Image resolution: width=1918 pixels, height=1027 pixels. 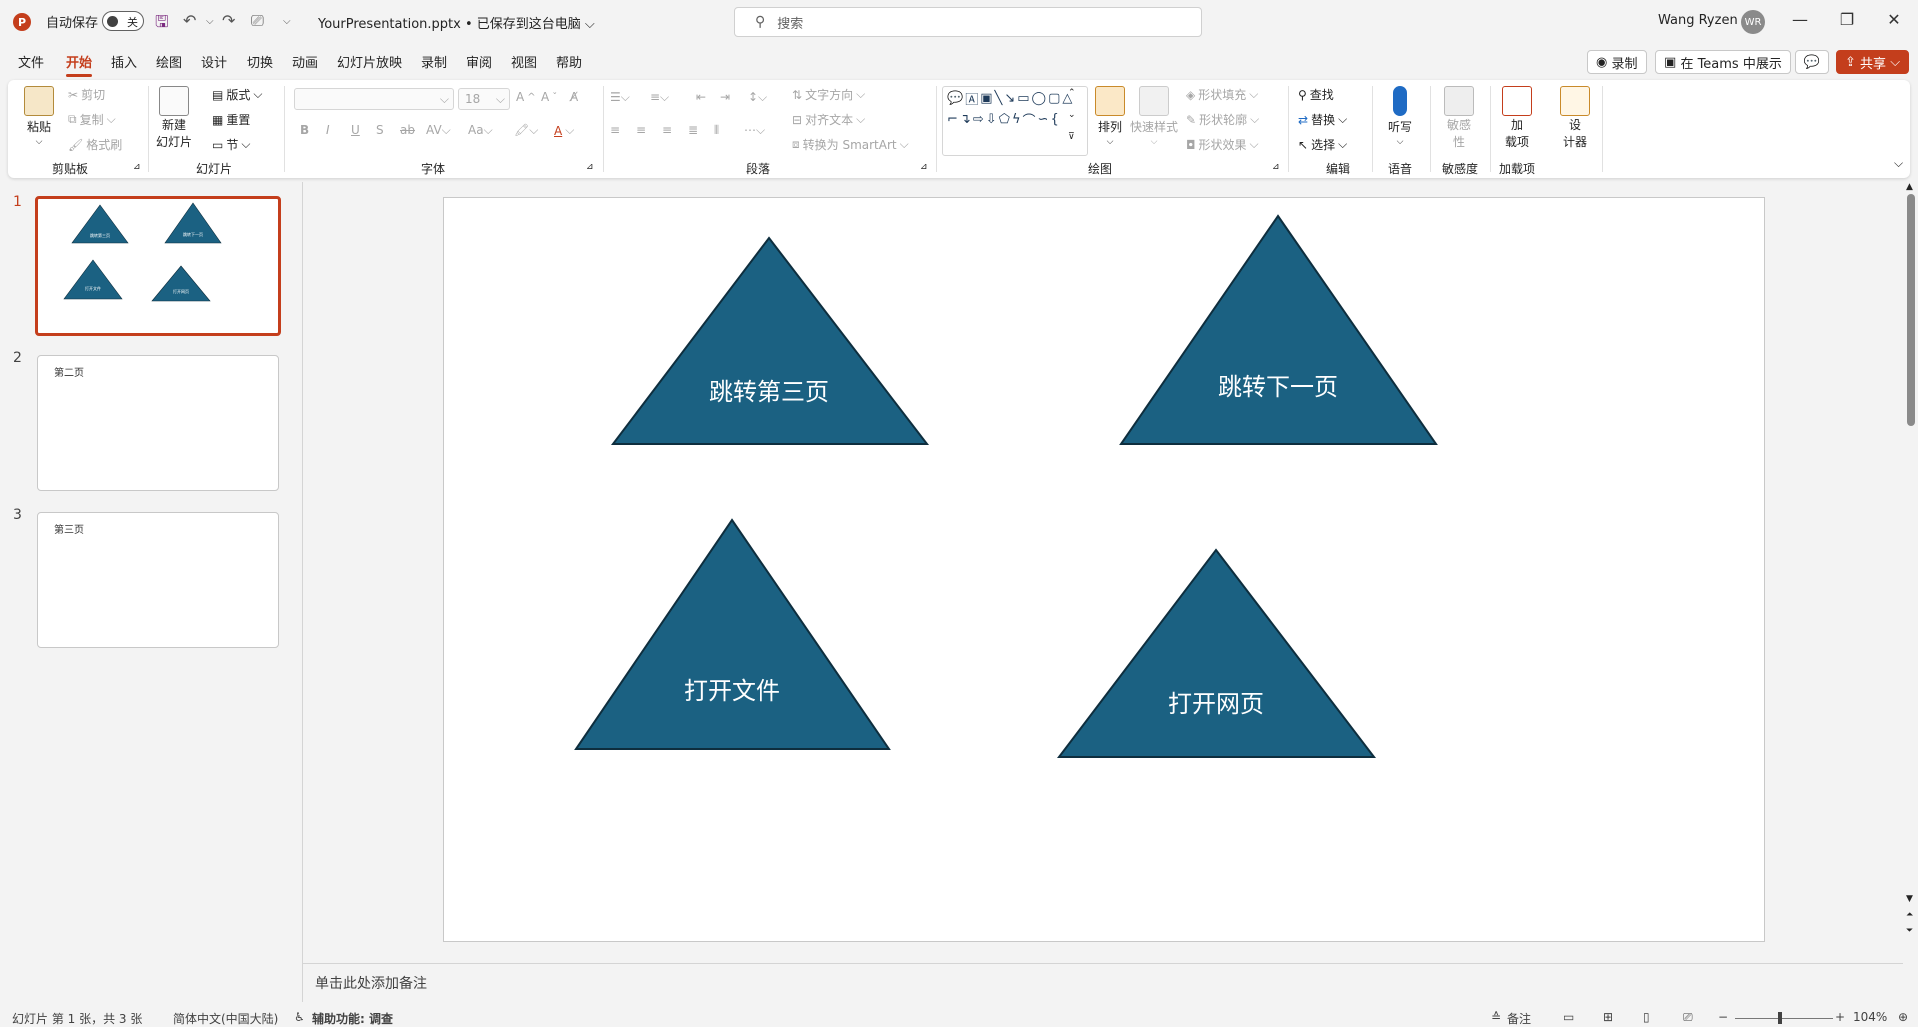 What do you see at coordinates (237, 94) in the screenshot?
I see `layout-button: ▤ 版式 ⌵` at bounding box center [237, 94].